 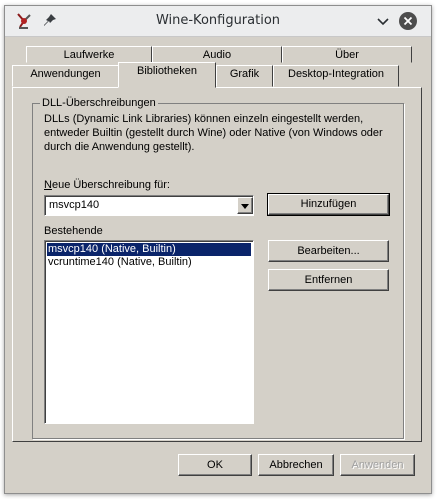 What do you see at coordinates (149, 262) in the screenshot?
I see `list-item: vcruntime140 (Native, Builtin)` at bounding box center [149, 262].